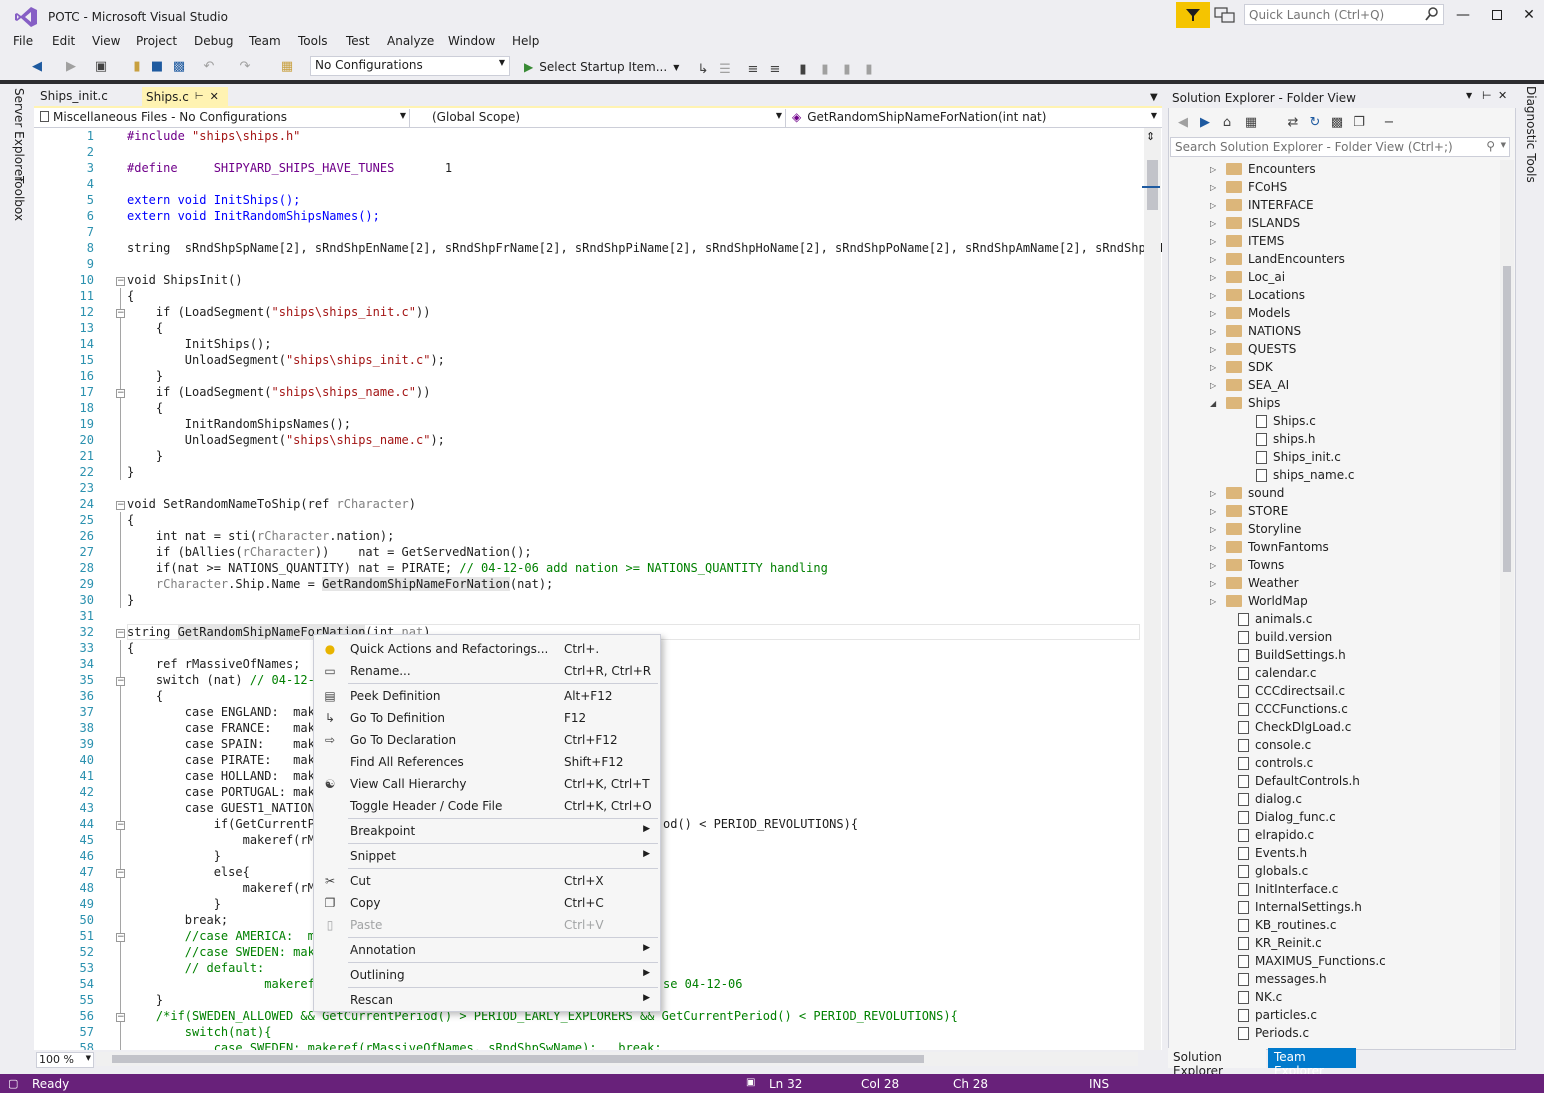 The image size is (1544, 1093). What do you see at coordinates (974, 118) in the screenshot?
I see `member-dropdown: ◈ GetRandomShipNameForNation(int nat) ▼` at bounding box center [974, 118].